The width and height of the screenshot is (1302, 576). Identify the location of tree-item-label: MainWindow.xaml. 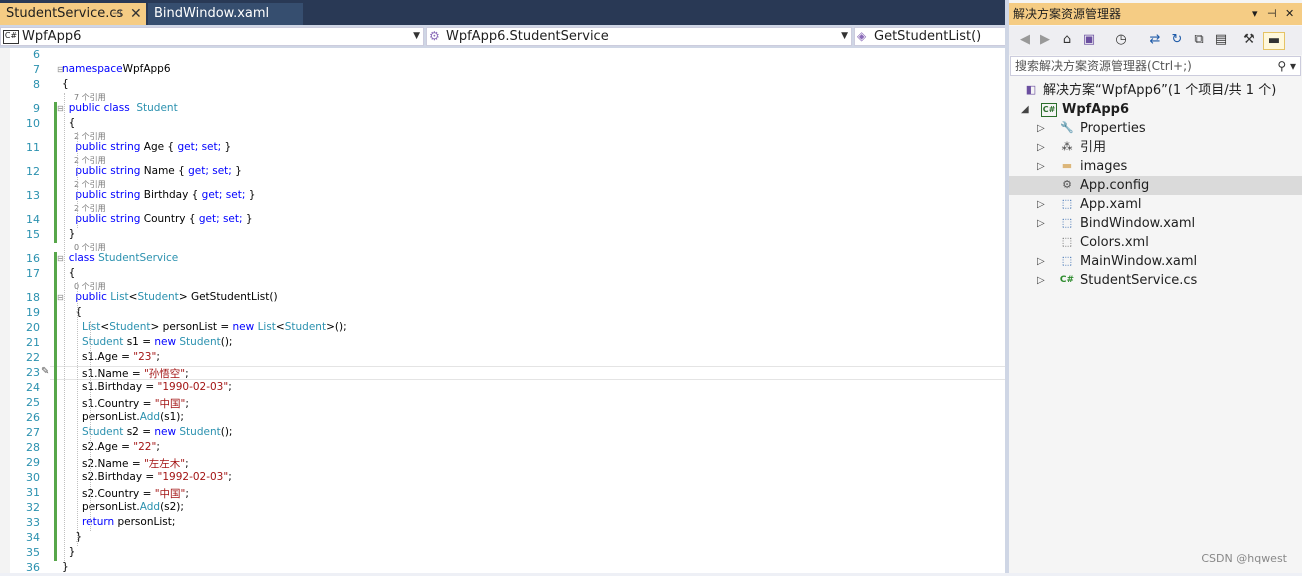
(1139, 261).